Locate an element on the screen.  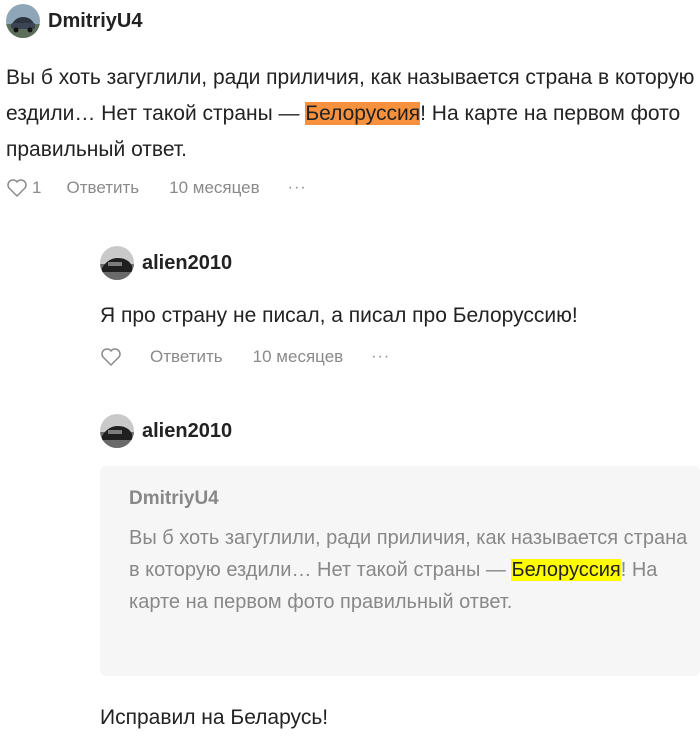
comment-actions: Ответить 10 месяцев ··· is located at coordinates (245, 357).